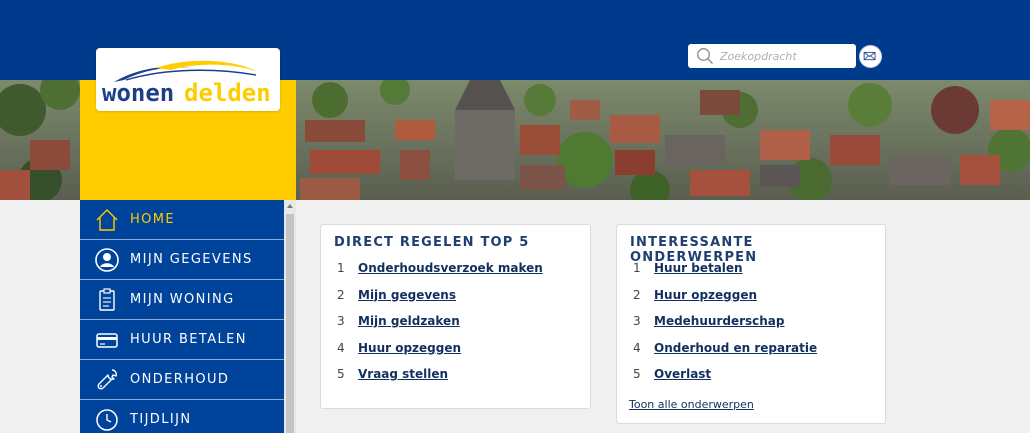 The width and height of the screenshot is (1030, 433). I want to click on sidebar-item-label: MIJN WONING, so click(182, 299).